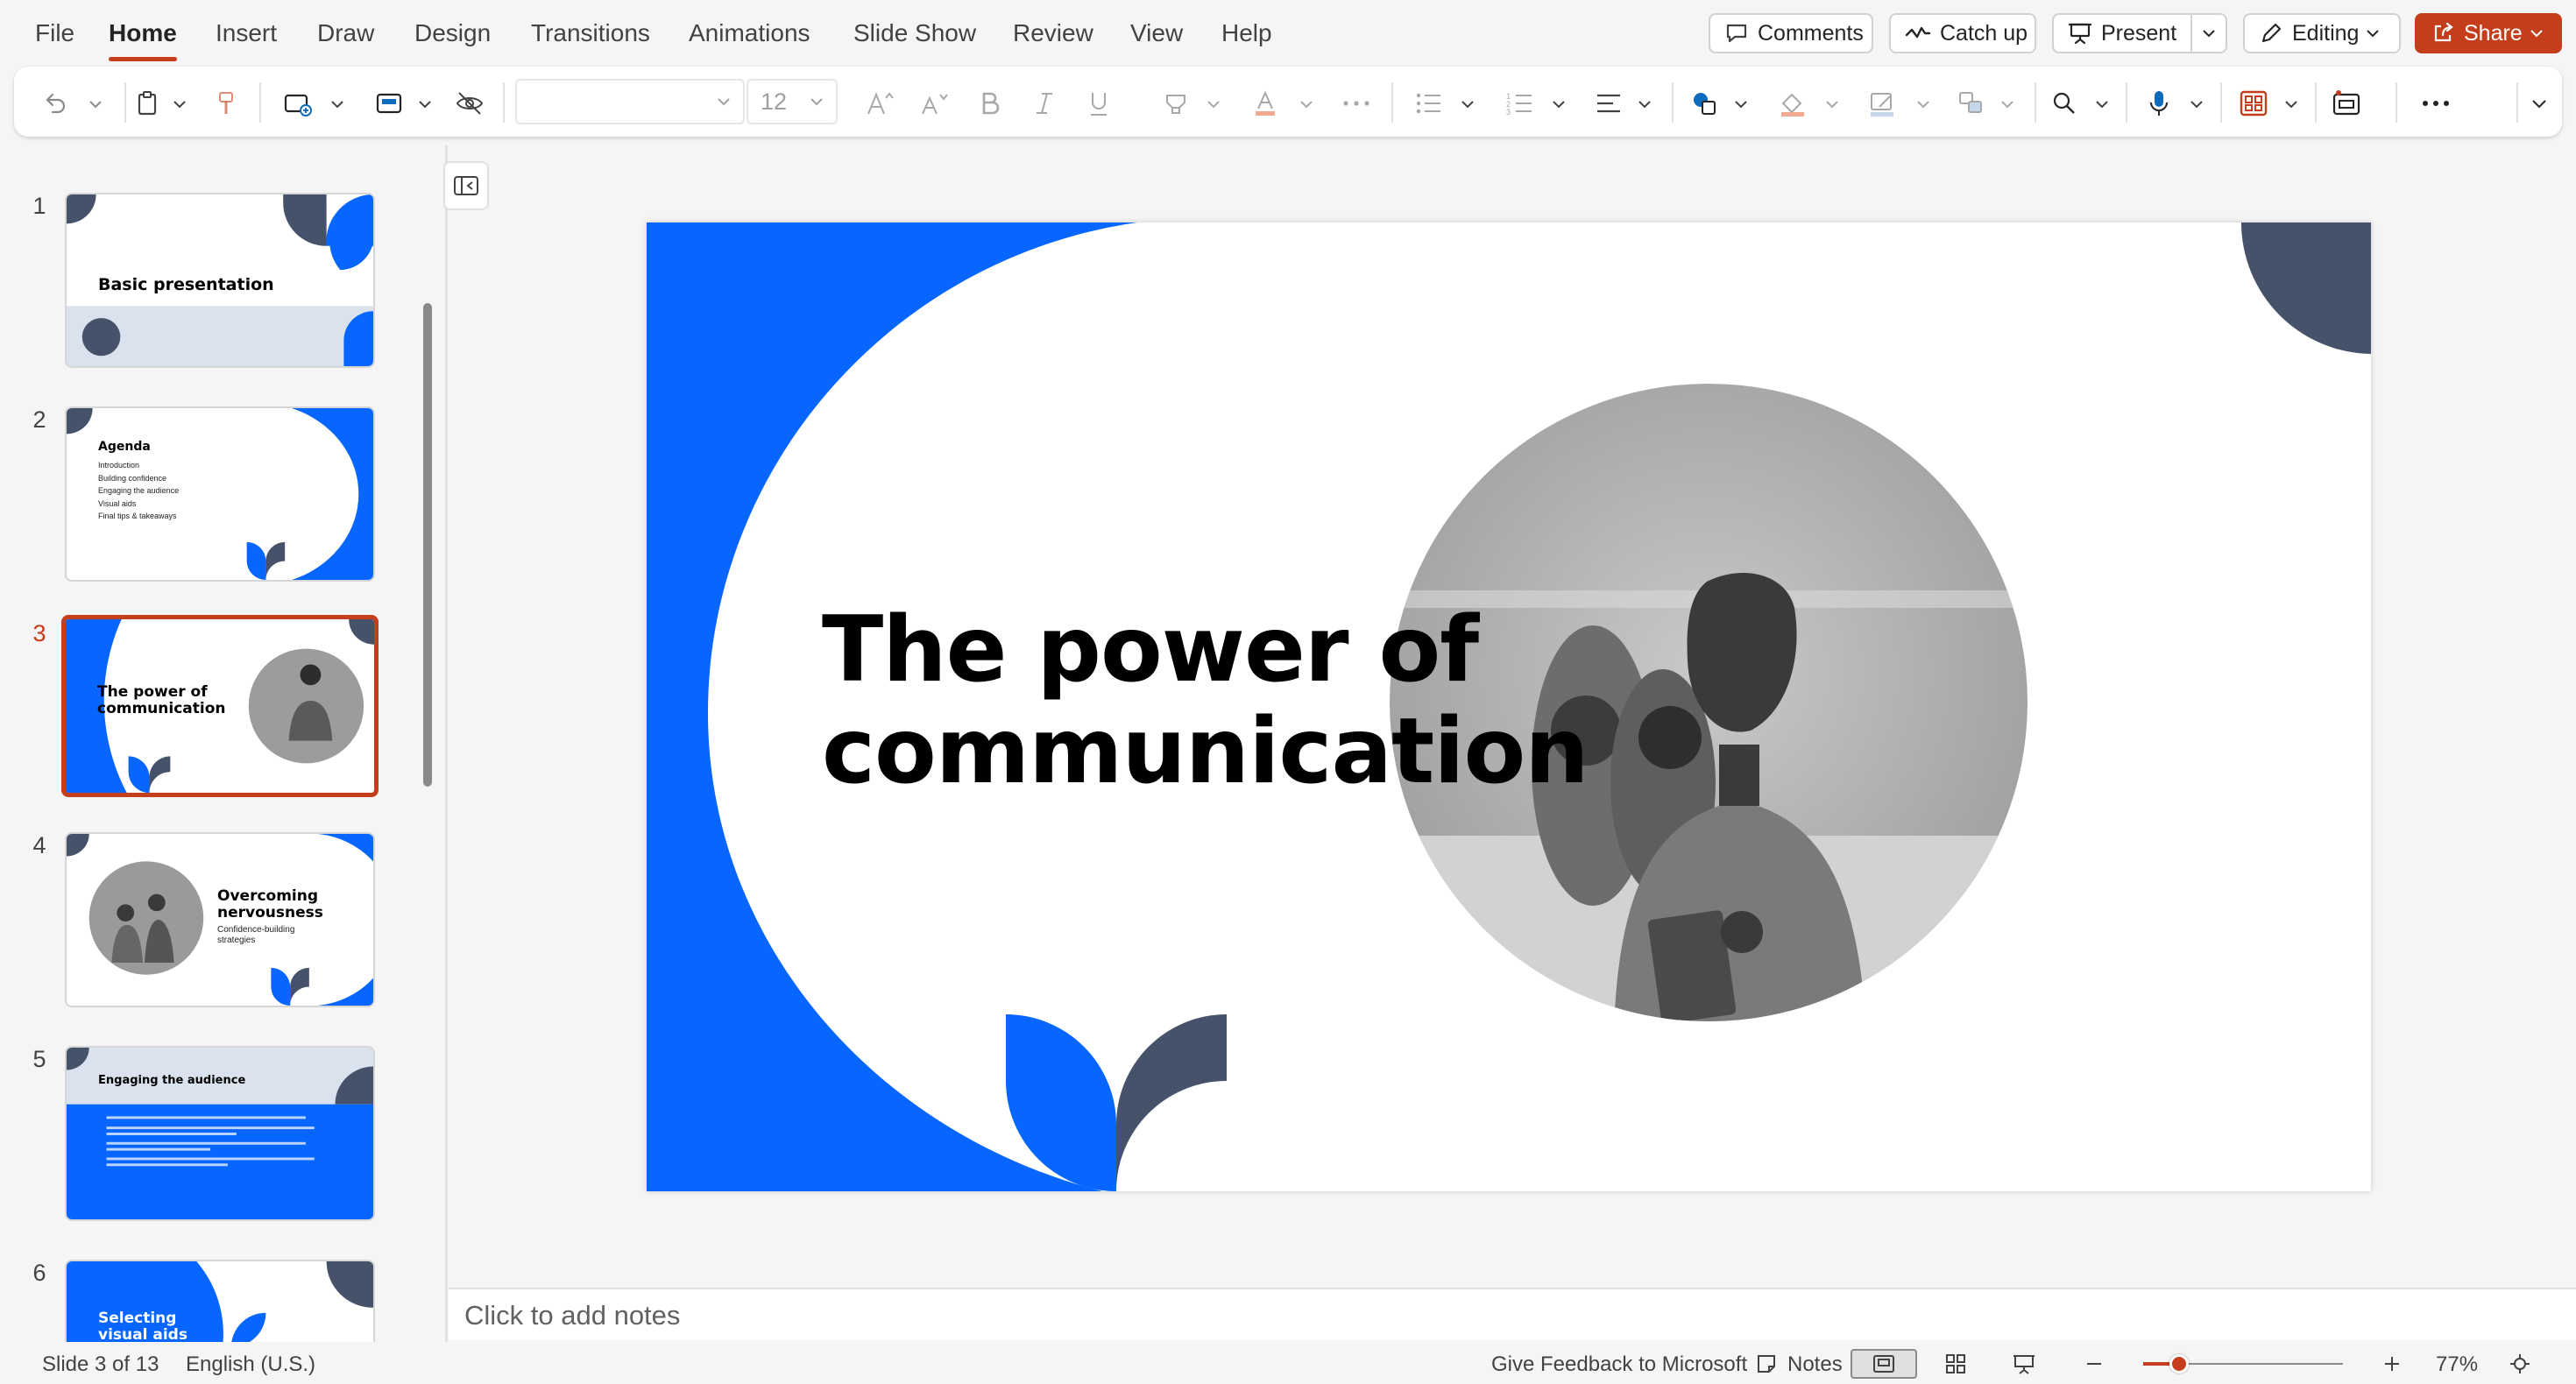  What do you see at coordinates (54, 103) in the screenshot?
I see `undo-button` at bounding box center [54, 103].